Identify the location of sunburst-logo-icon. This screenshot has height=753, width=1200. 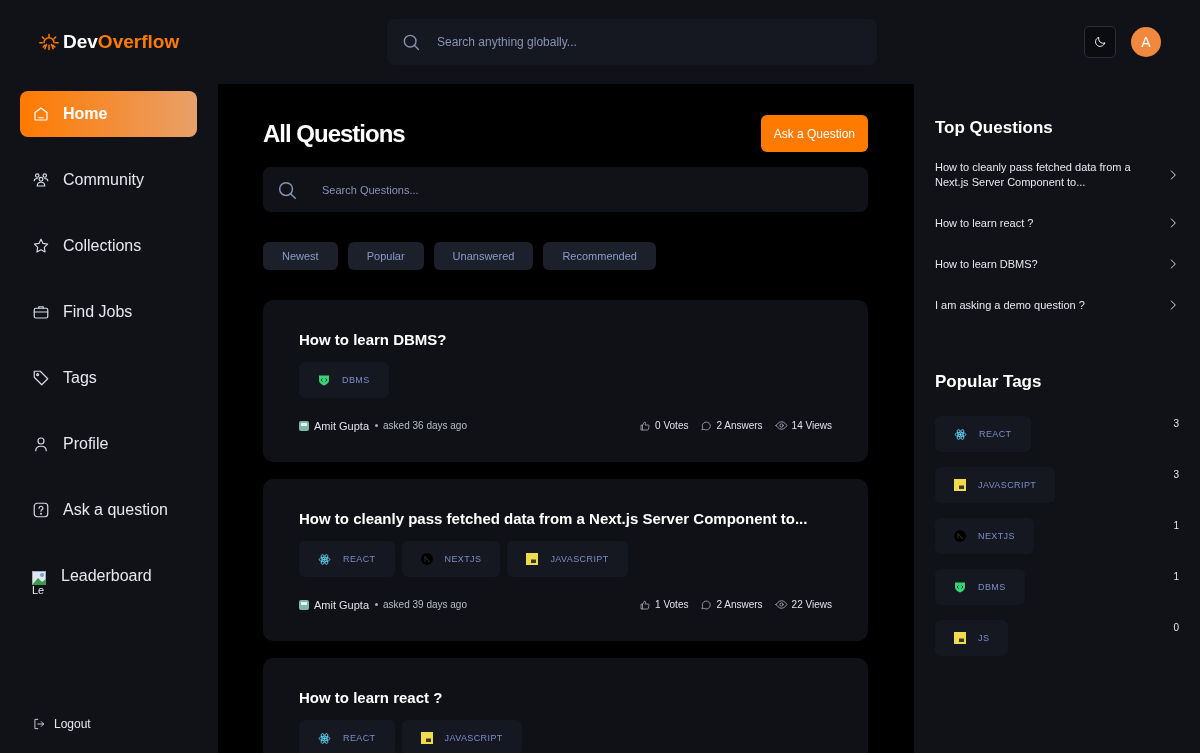
(49, 42).